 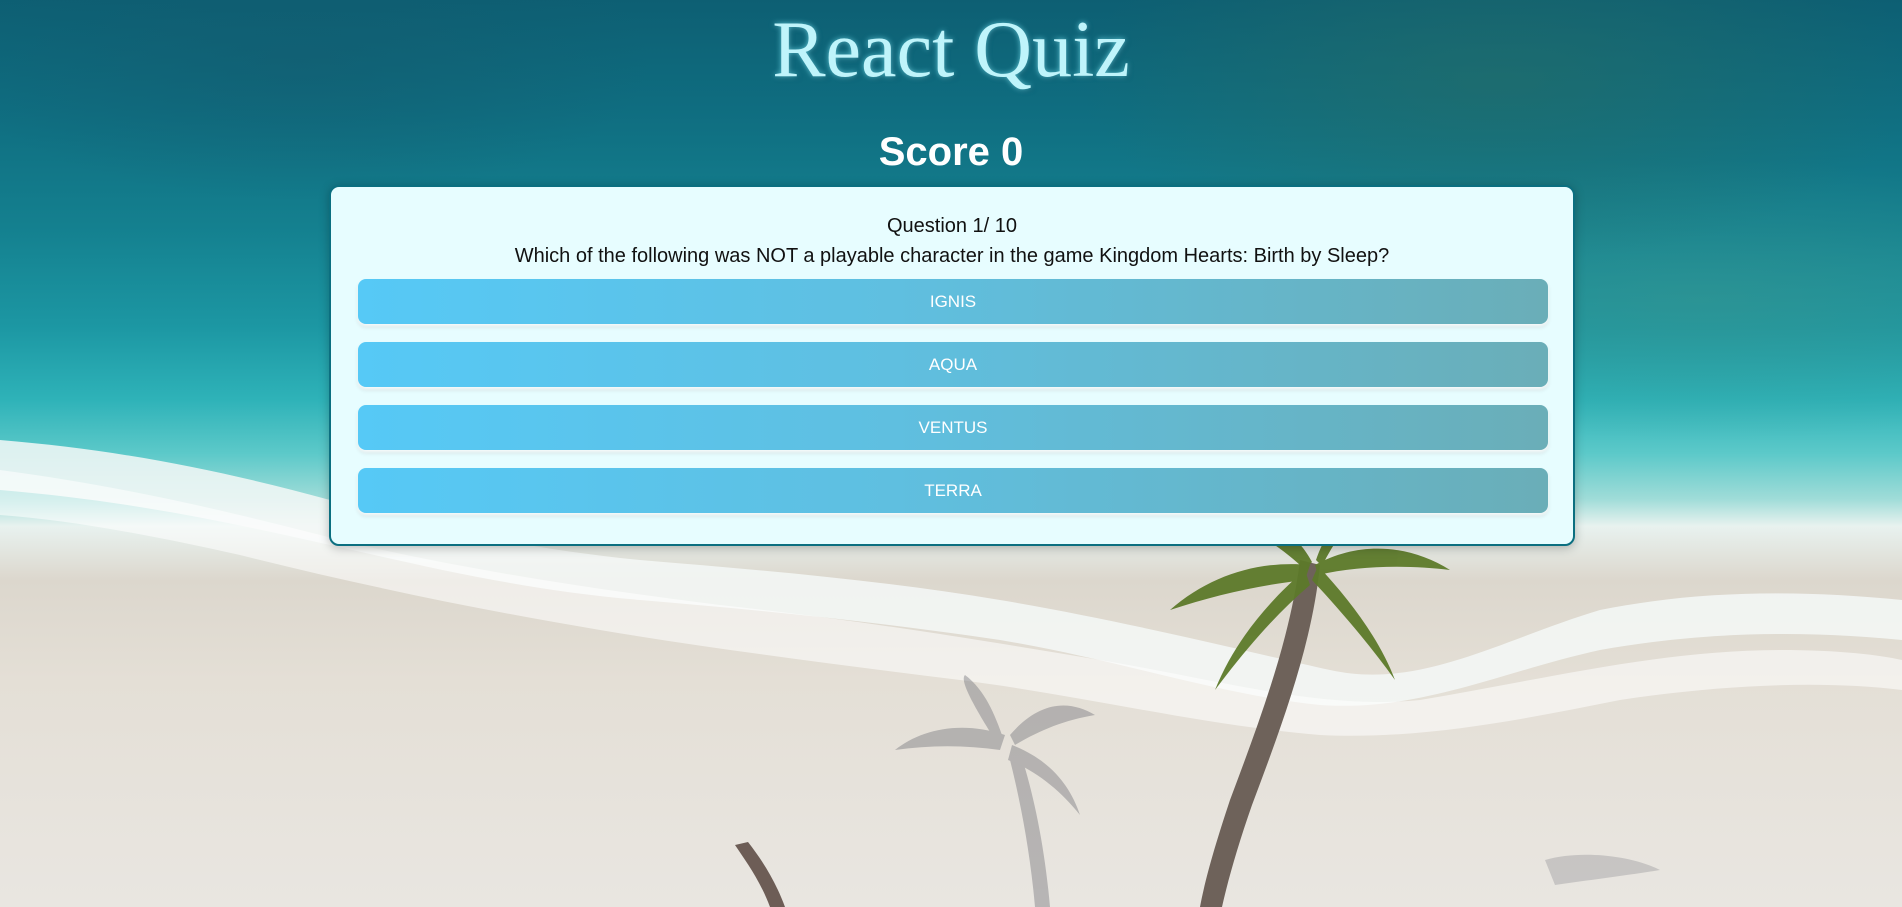 What do you see at coordinates (951, 50) in the screenshot?
I see `app-title: React Quiz` at bounding box center [951, 50].